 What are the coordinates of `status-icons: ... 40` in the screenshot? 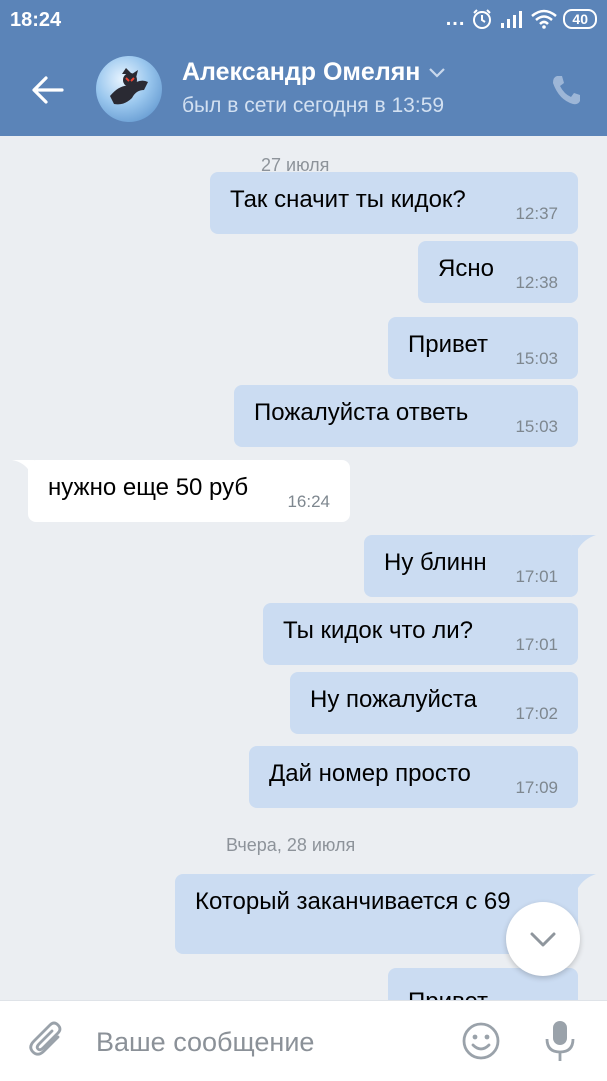 It's located at (521, 19).